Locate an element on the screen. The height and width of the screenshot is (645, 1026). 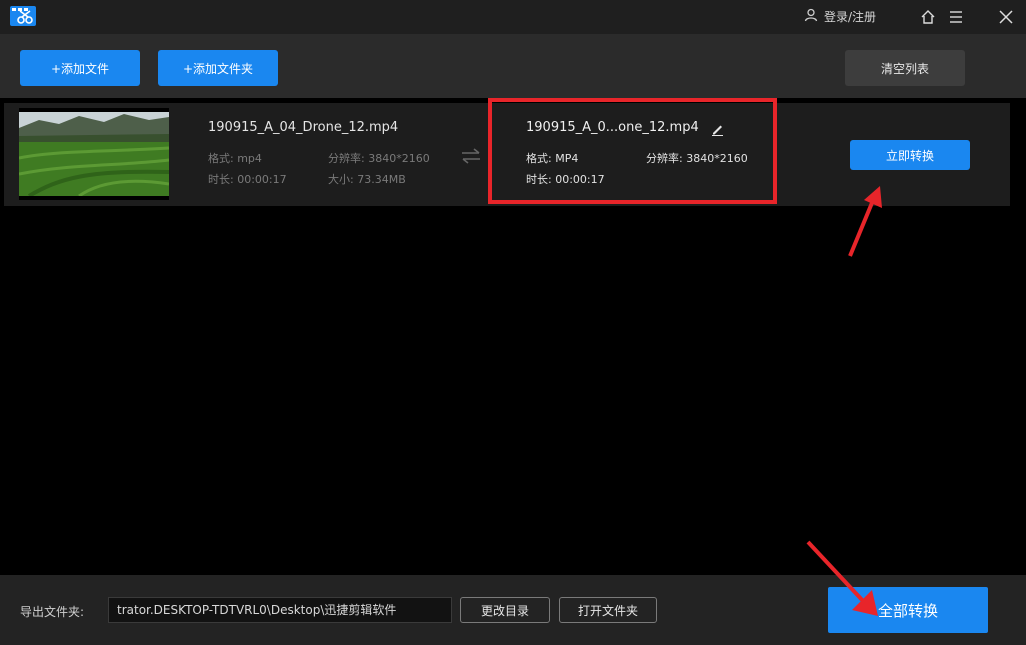
close-icon is located at coordinates (1006, 17).